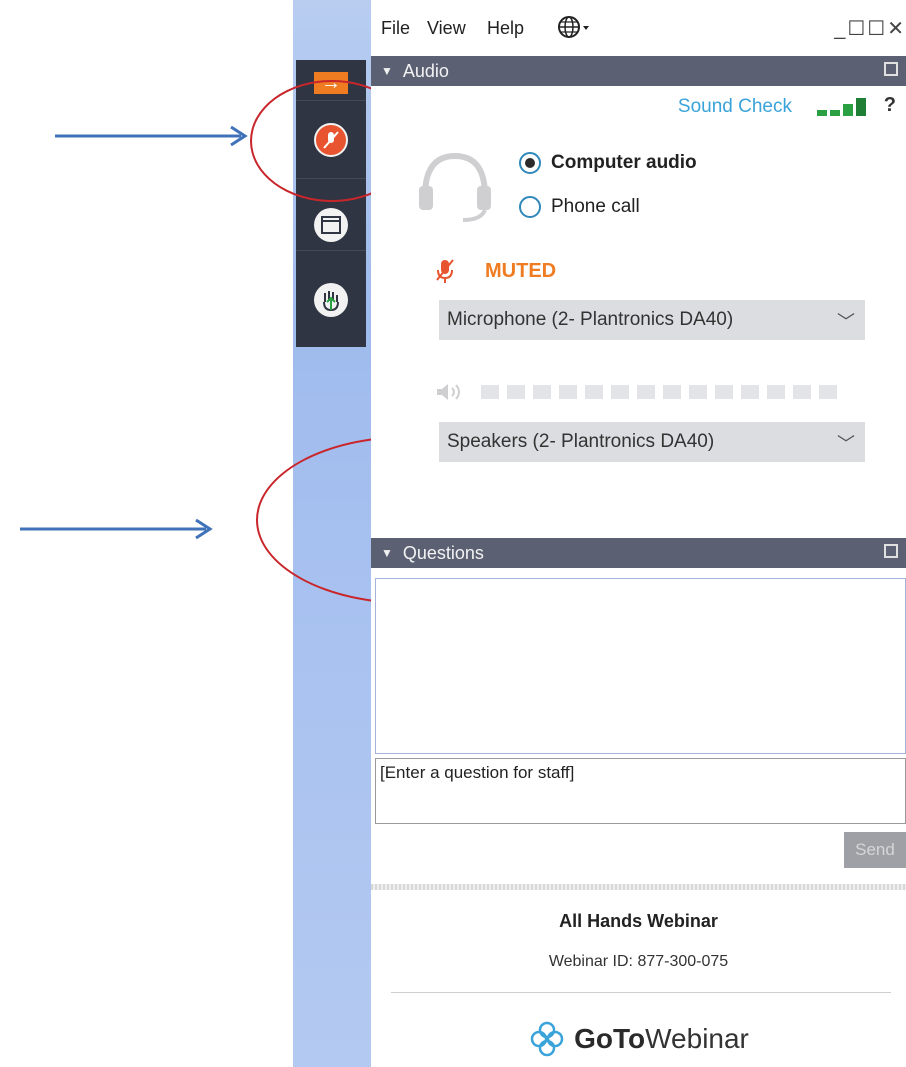 This screenshot has height=1067, width=906. I want to click on menu-file: File, so click(395, 28).